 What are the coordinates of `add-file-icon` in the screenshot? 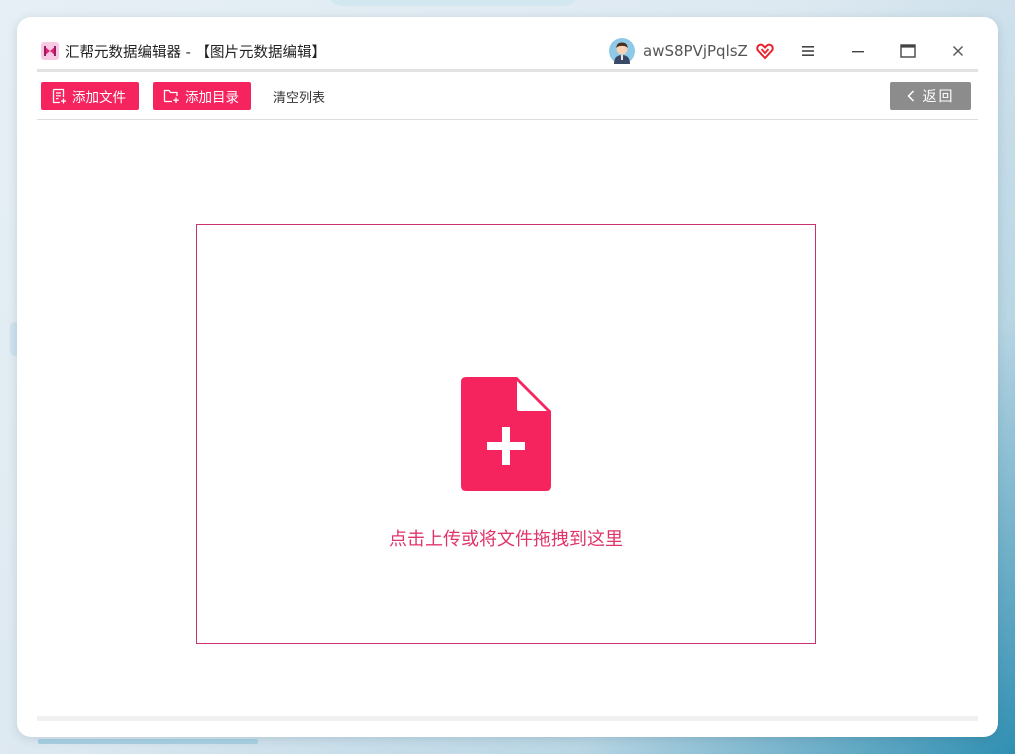 It's located at (59, 96).